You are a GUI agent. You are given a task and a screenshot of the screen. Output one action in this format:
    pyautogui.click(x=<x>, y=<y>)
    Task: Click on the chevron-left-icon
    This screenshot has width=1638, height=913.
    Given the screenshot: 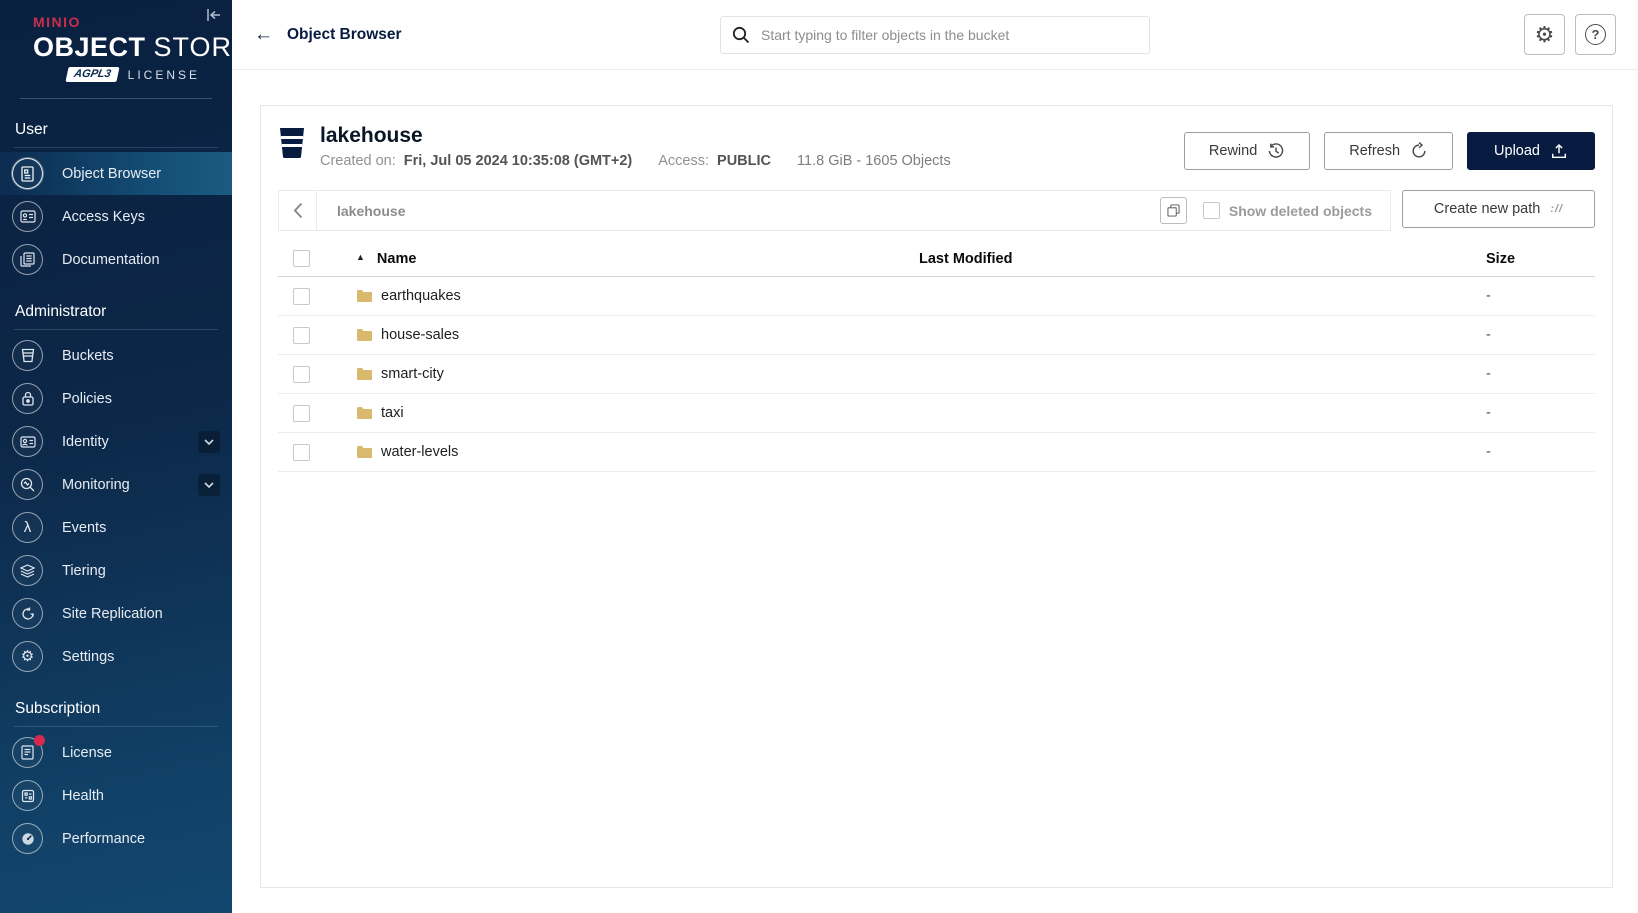 What is the action you would take?
    pyautogui.click(x=297, y=210)
    